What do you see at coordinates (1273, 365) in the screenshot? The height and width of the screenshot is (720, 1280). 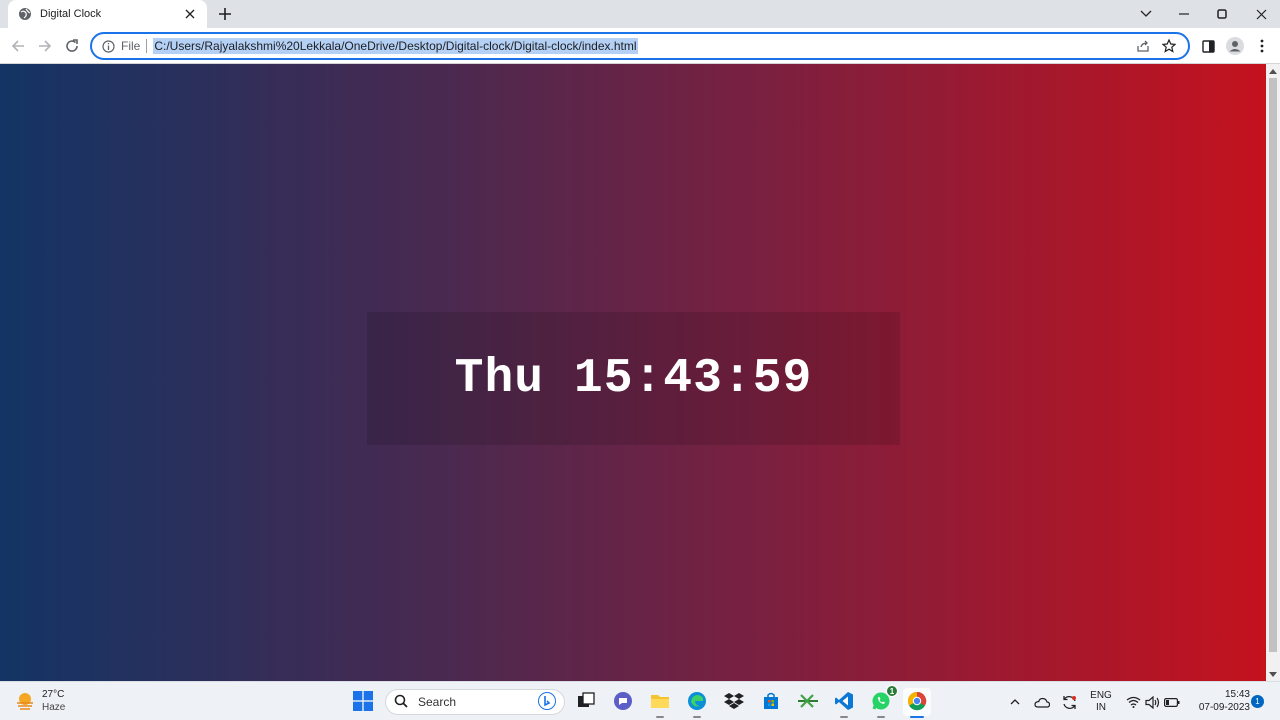 I see `scrollbar-thumb` at bounding box center [1273, 365].